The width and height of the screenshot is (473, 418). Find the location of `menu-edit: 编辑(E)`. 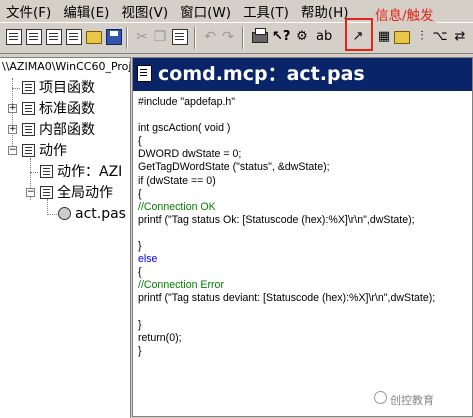

menu-edit: 编辑(E) is located at coordinates (86, 11).